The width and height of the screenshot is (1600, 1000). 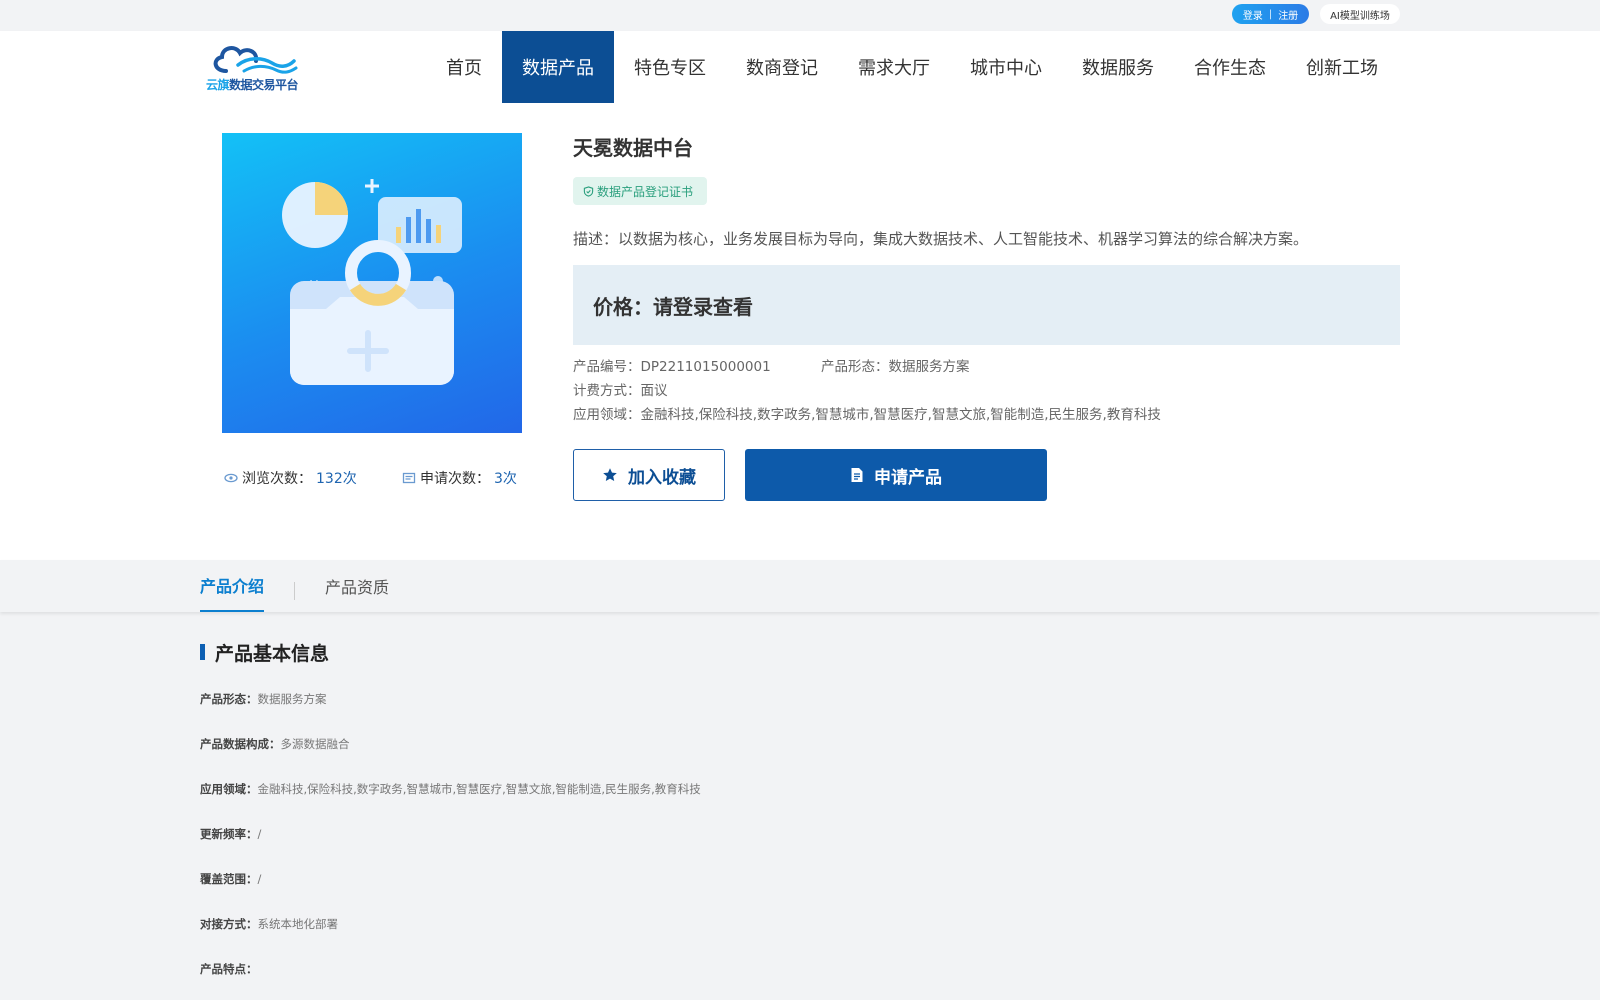 I want to click on nav-item-featured: 特色专区, so click(x=670, y=67).